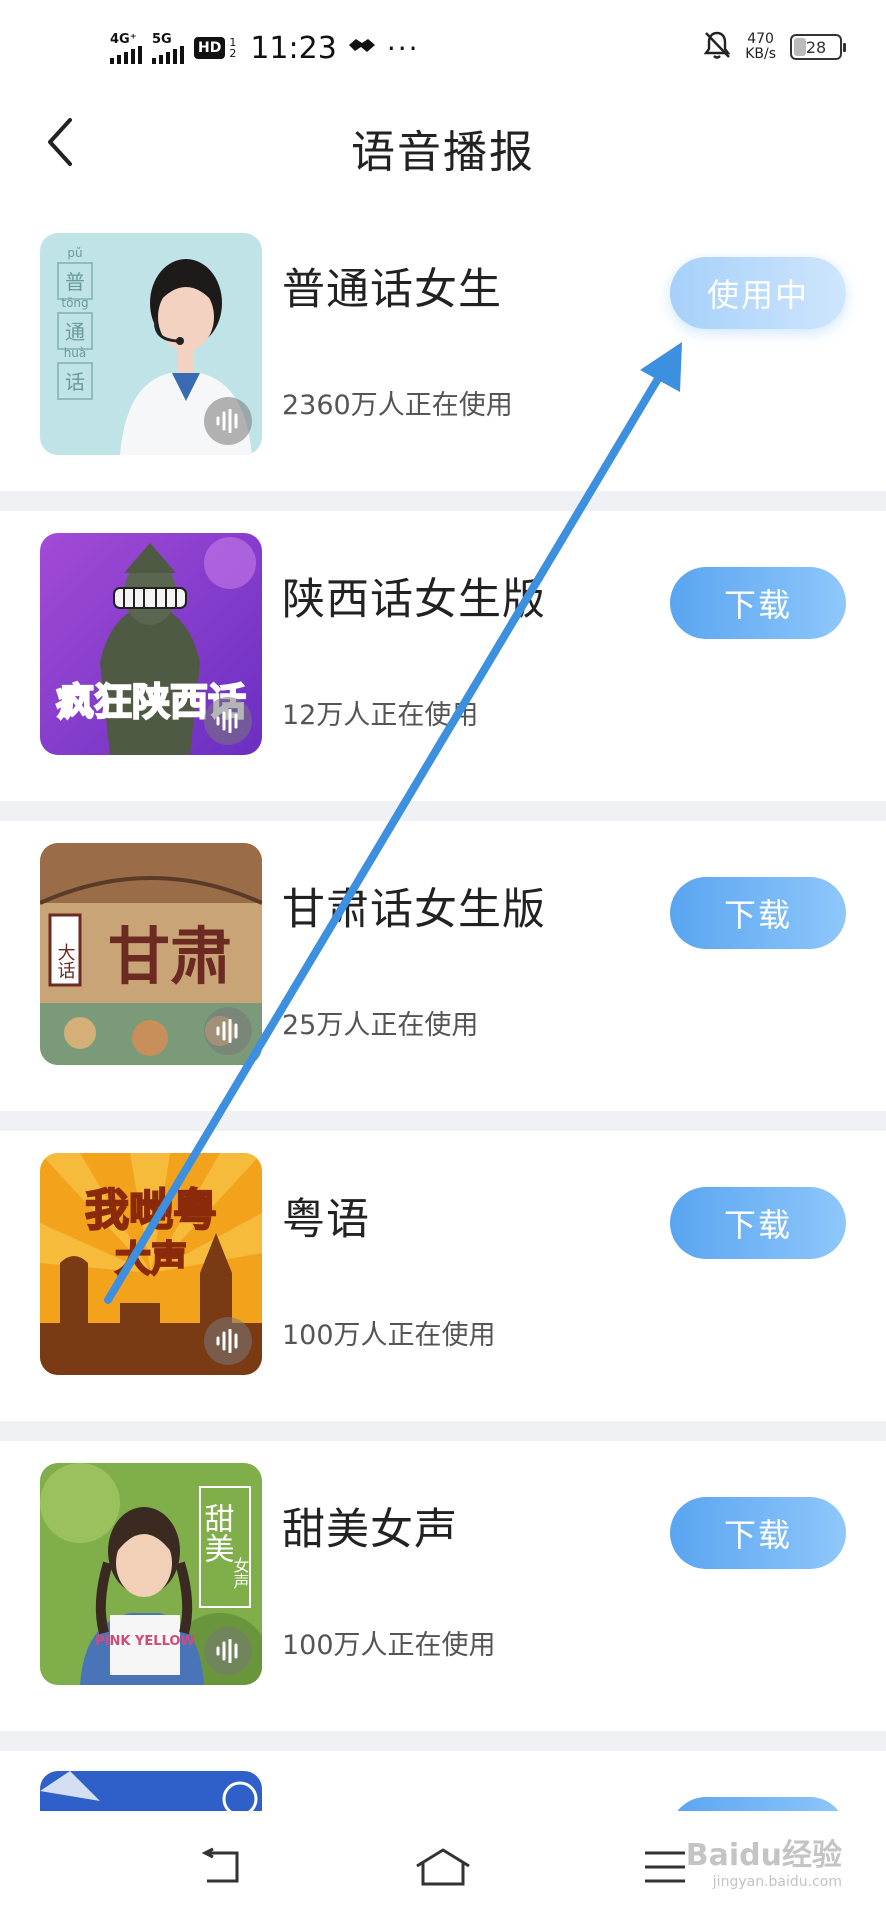 This screenshot has width=886, height=1920. What do you see at coordinates (326, 1220) in the screenshot?
I see `voice-name: 粤语` at bounding box center [326, 1220].